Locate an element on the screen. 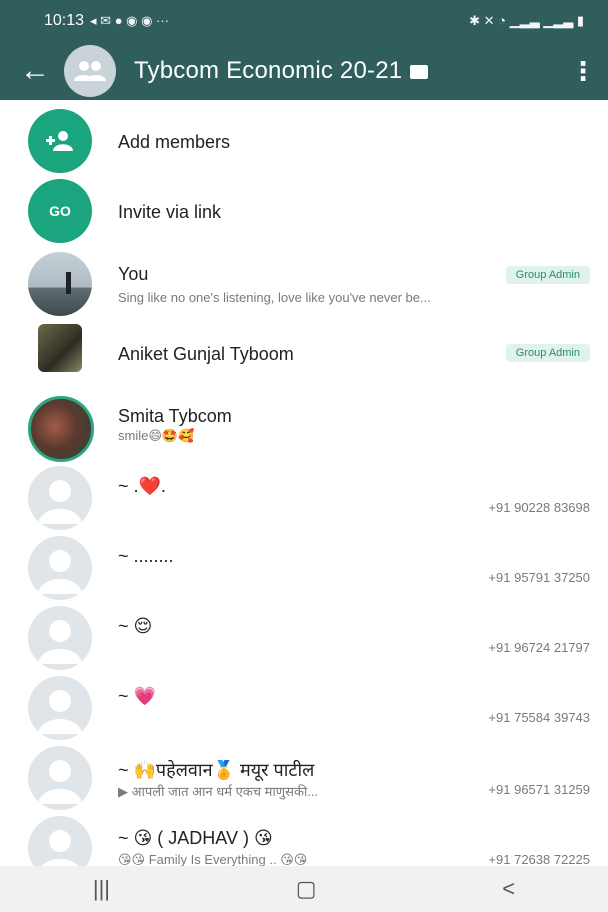  home-icon: ▢ is located at coordinates (306, 889).